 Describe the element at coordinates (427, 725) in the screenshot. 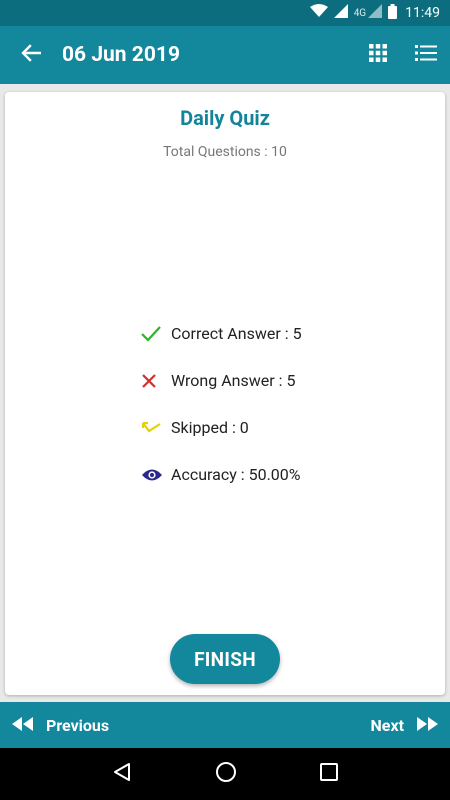

I see `fast-forward-icon` at that location.